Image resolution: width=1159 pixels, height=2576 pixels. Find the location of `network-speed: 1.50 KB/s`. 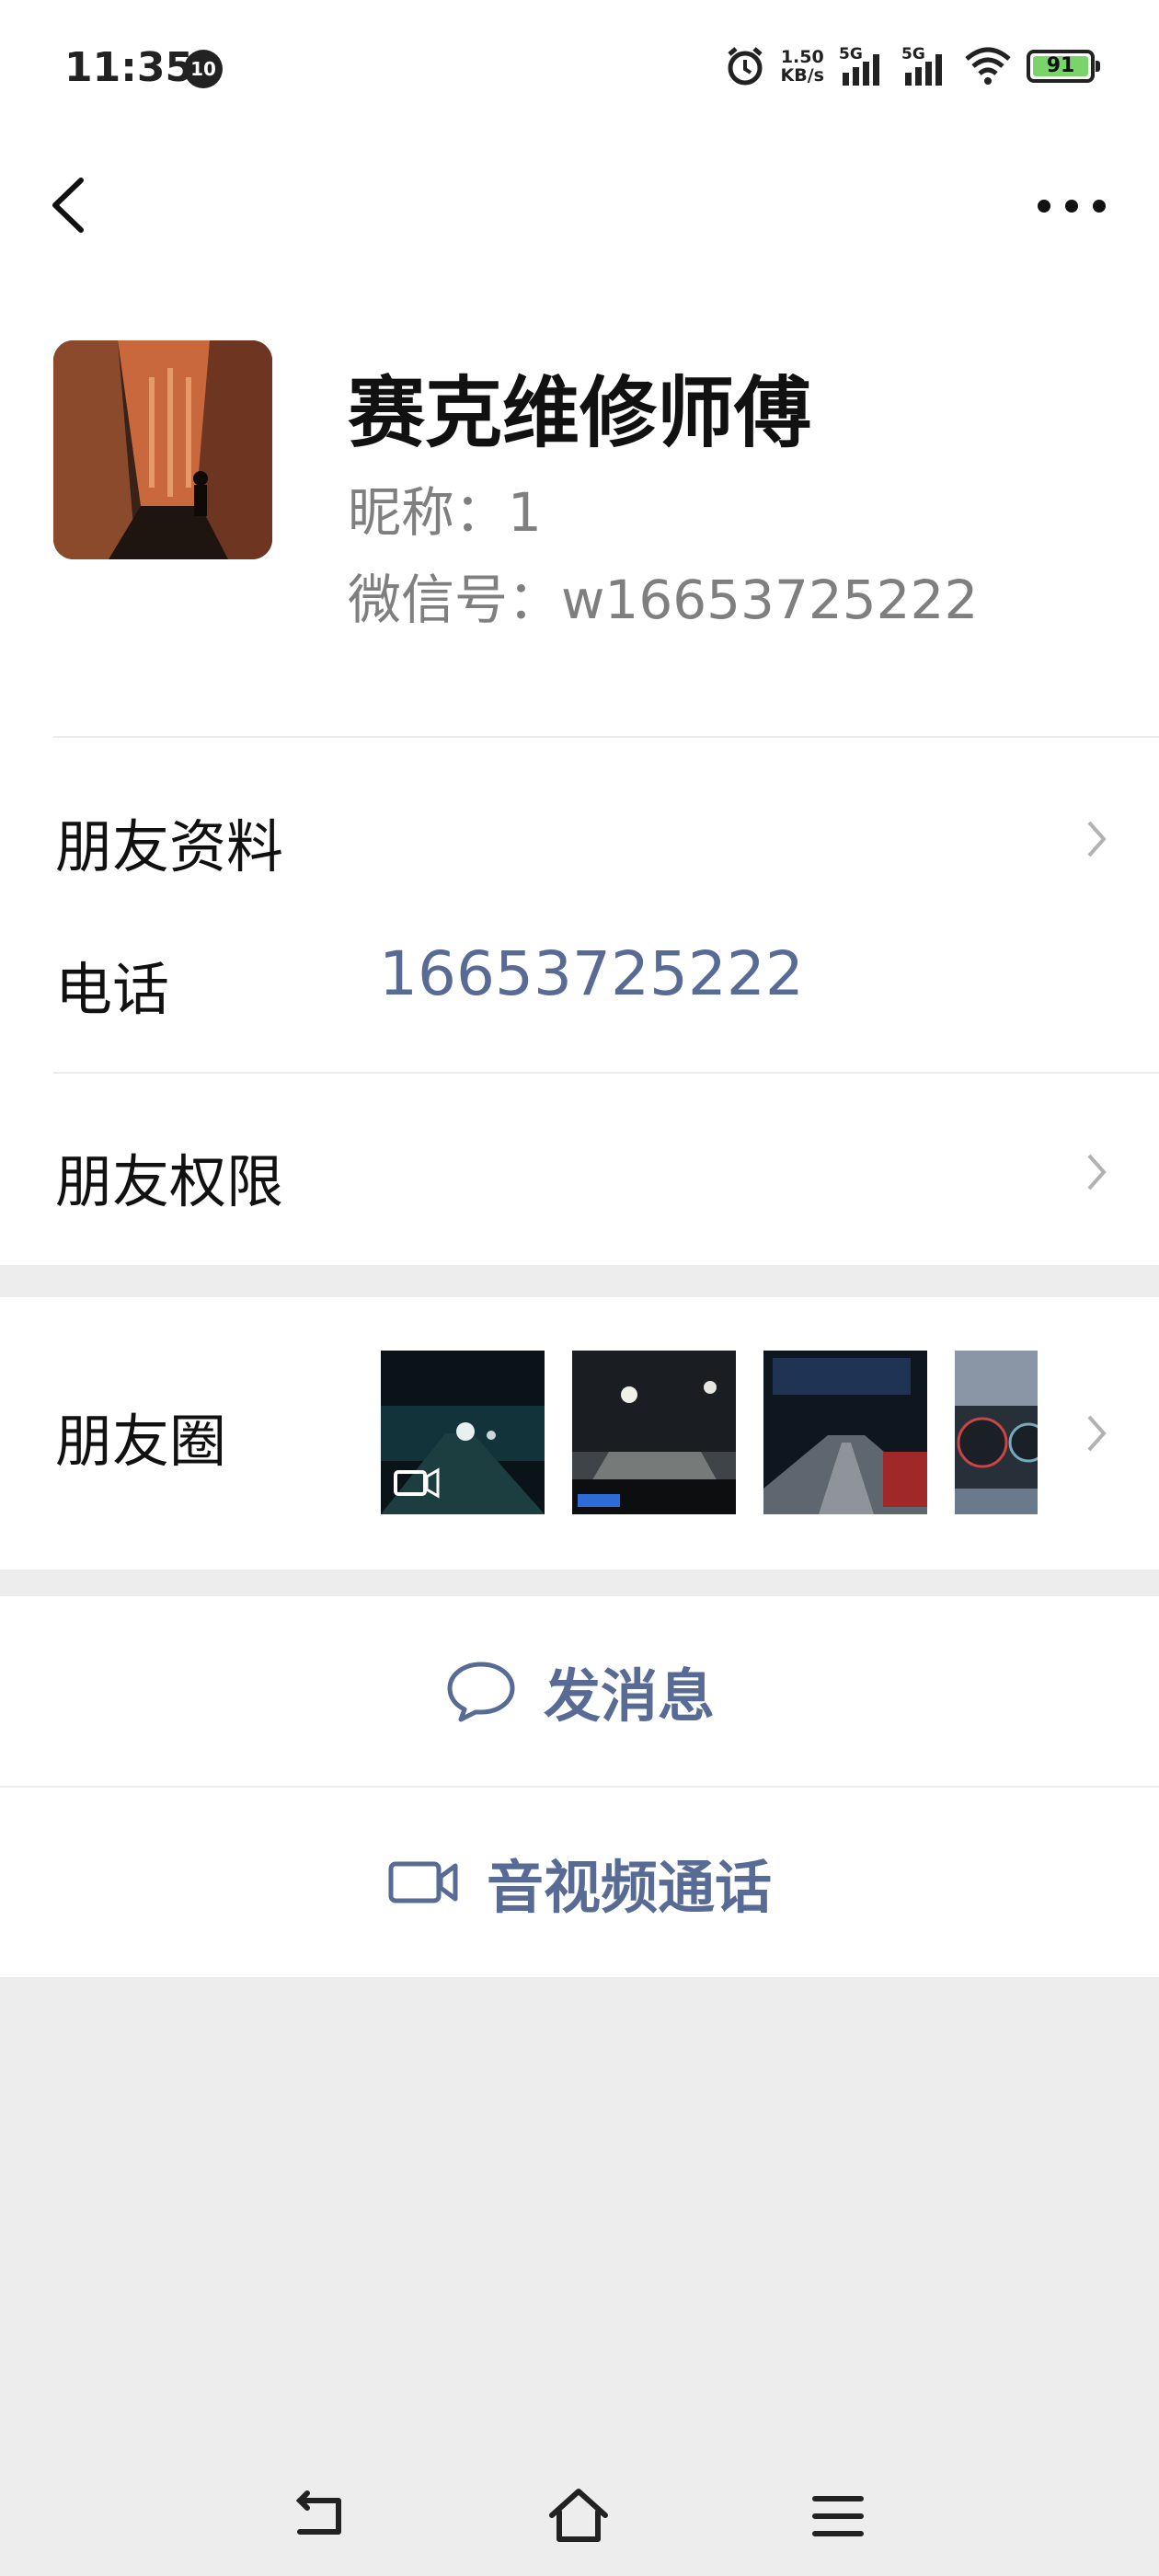

network-speed: 1.50 KB/s is located at coordinates (802, 66).